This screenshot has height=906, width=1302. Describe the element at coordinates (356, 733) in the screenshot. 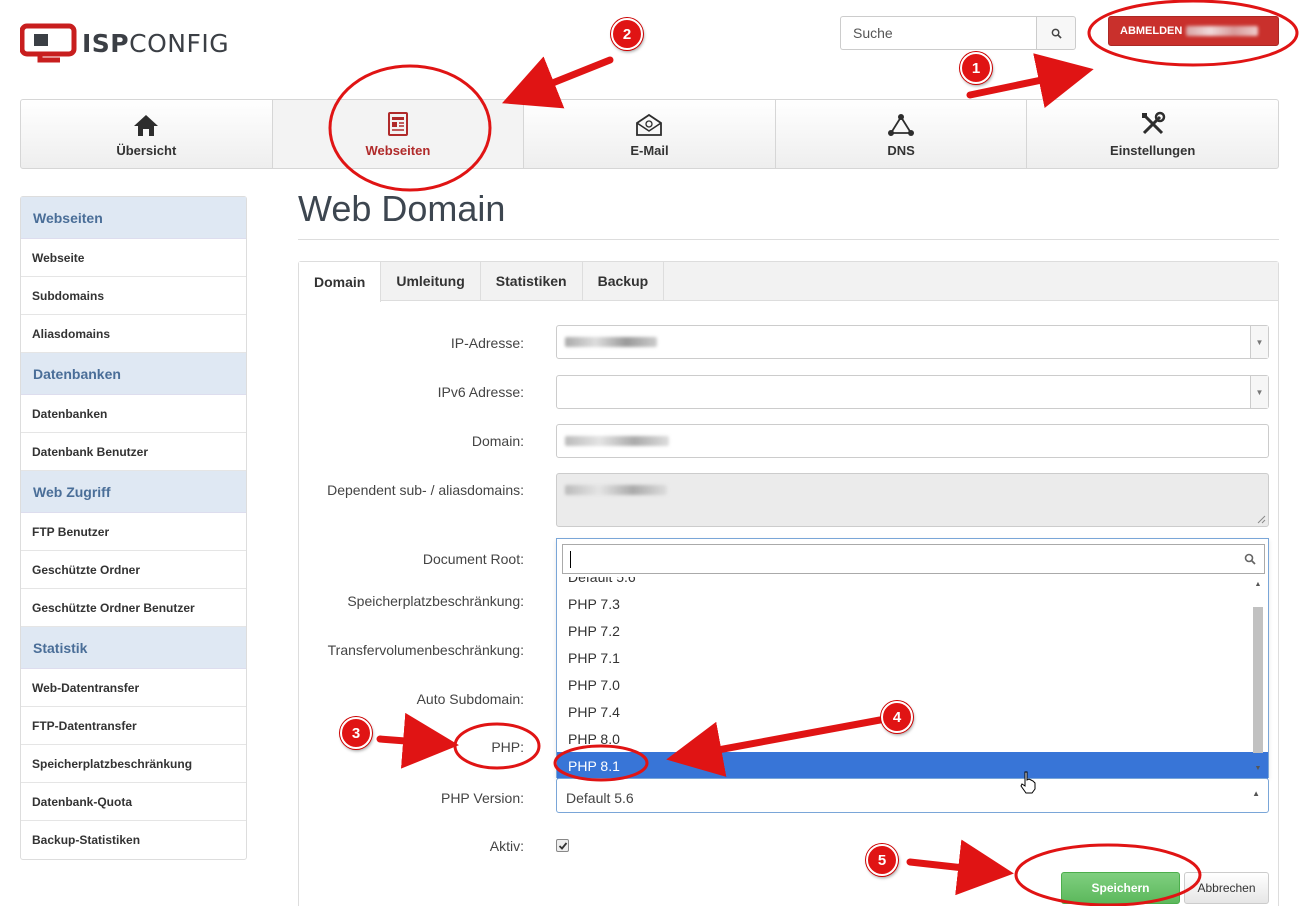

I see `annotation-badge-3: 3` at that location.